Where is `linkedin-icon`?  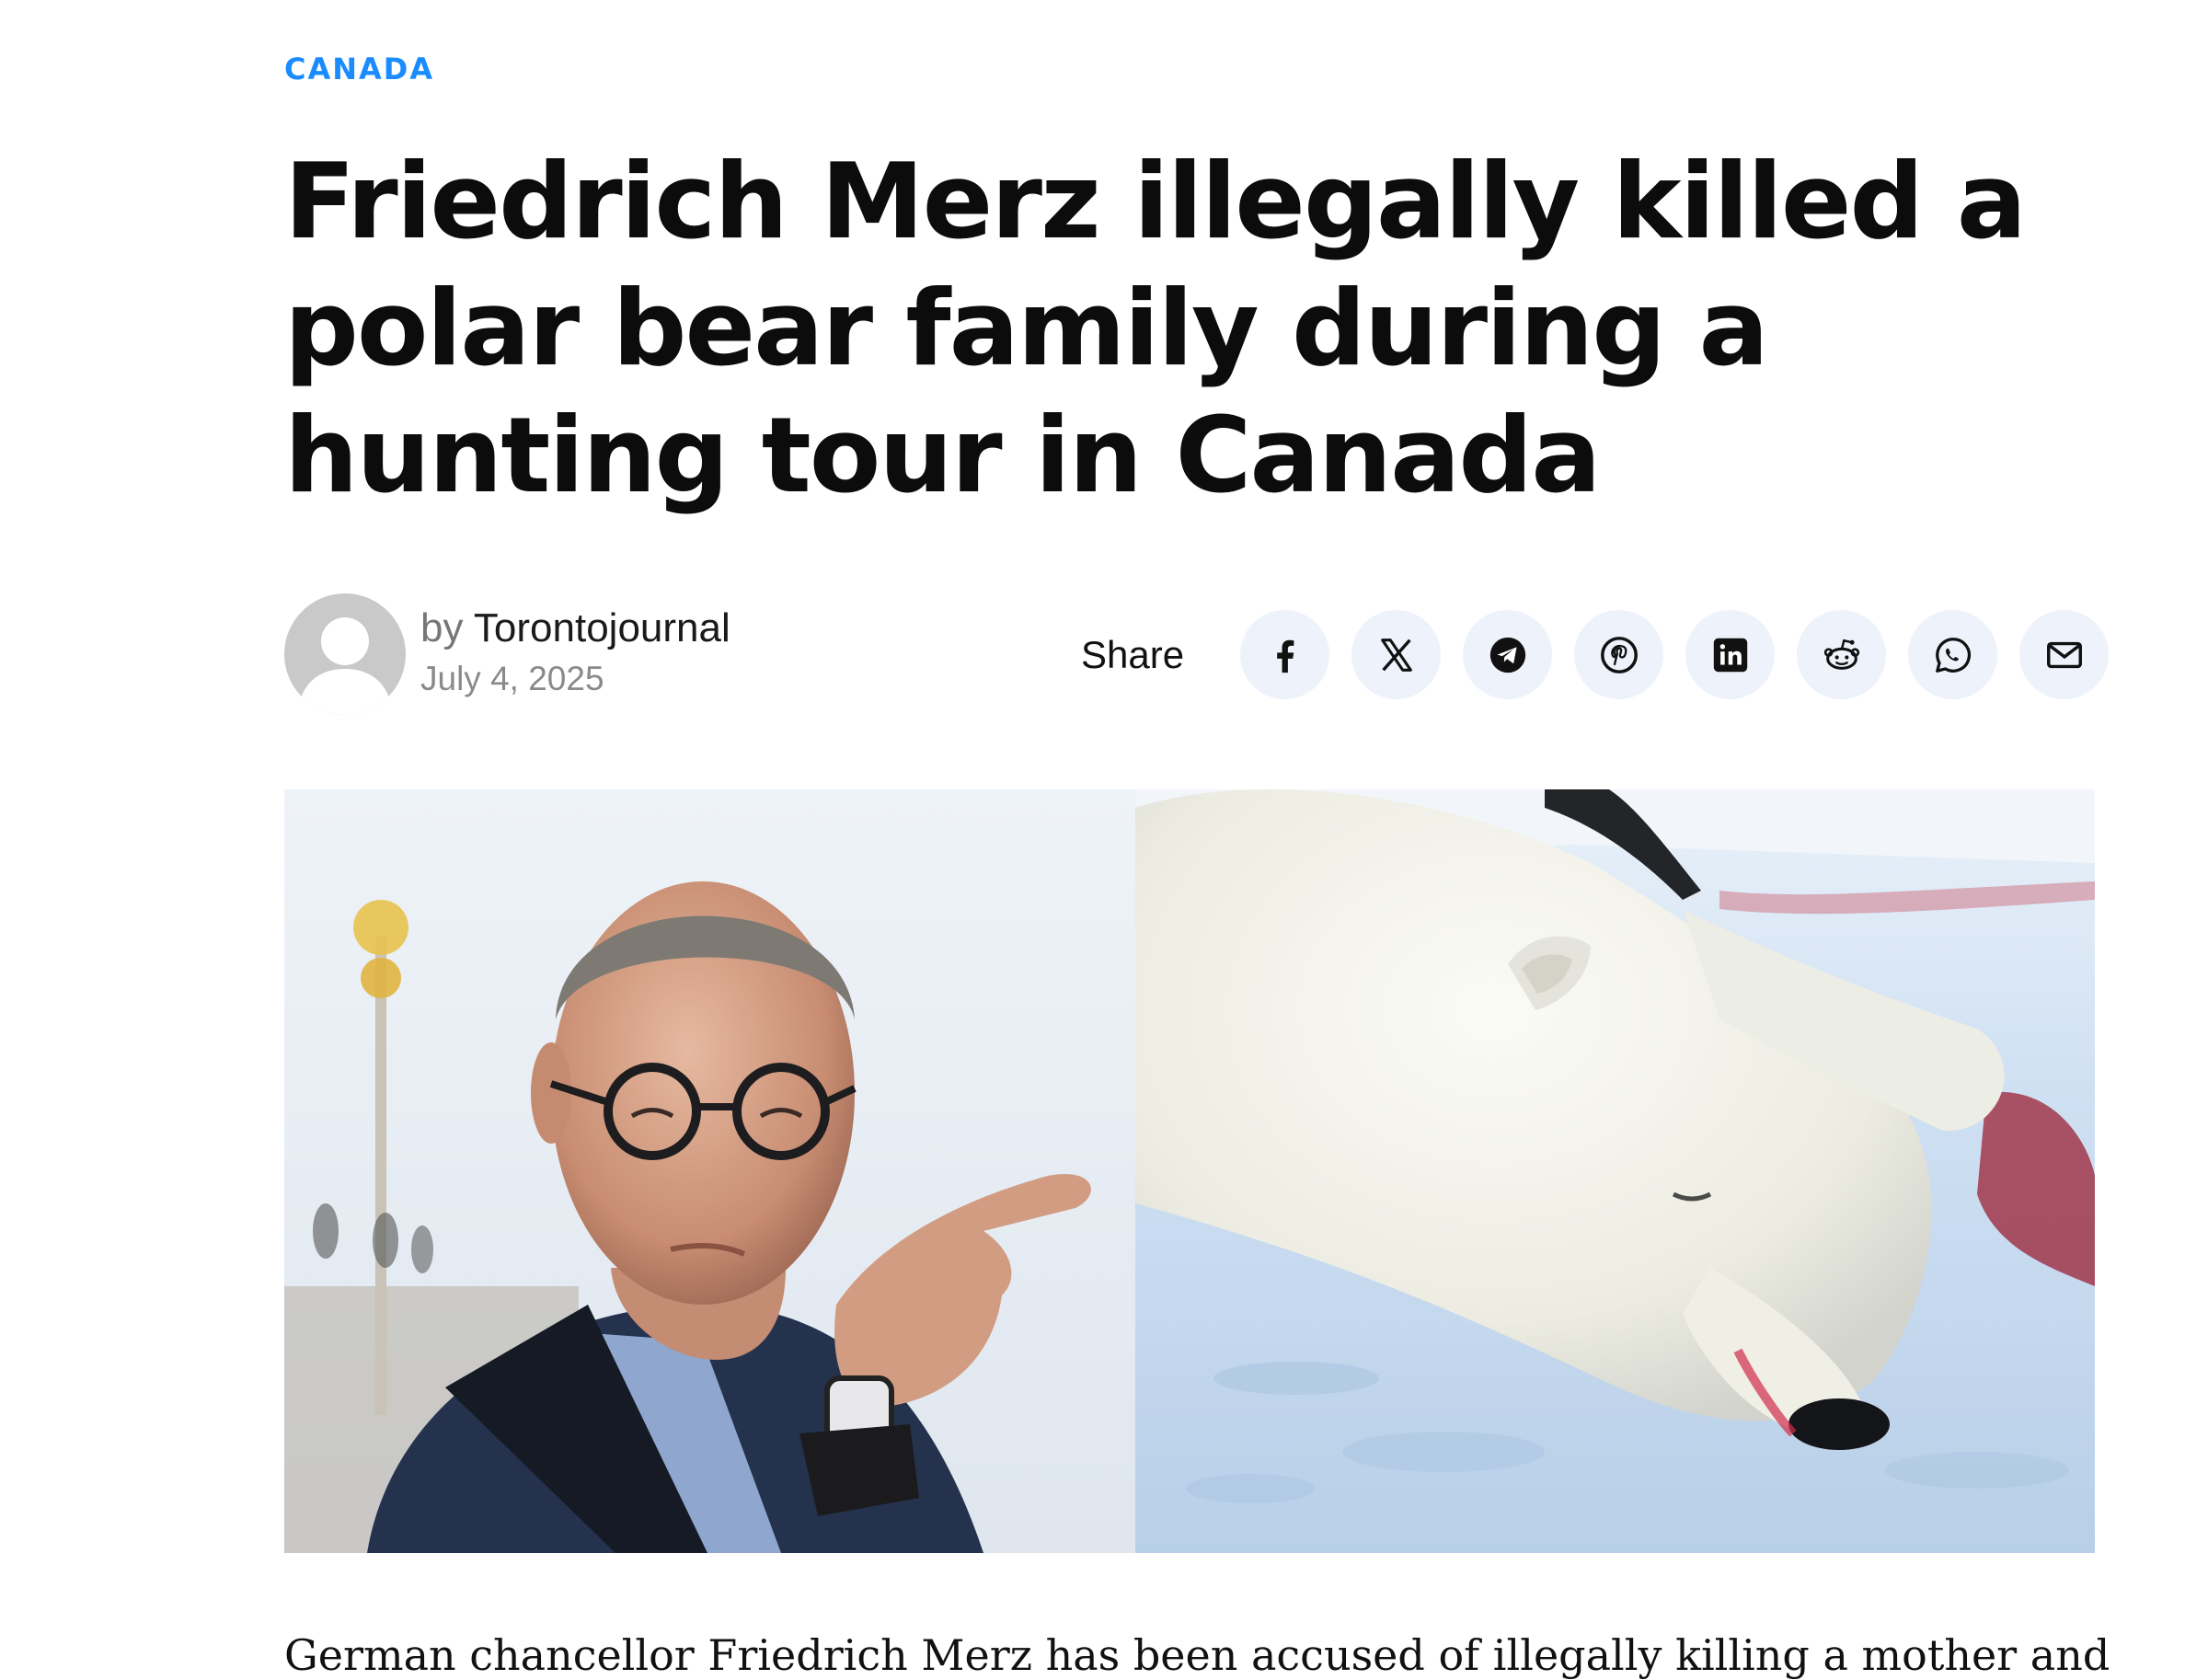
linkedin-icon is located at coordinates (1730, 655).